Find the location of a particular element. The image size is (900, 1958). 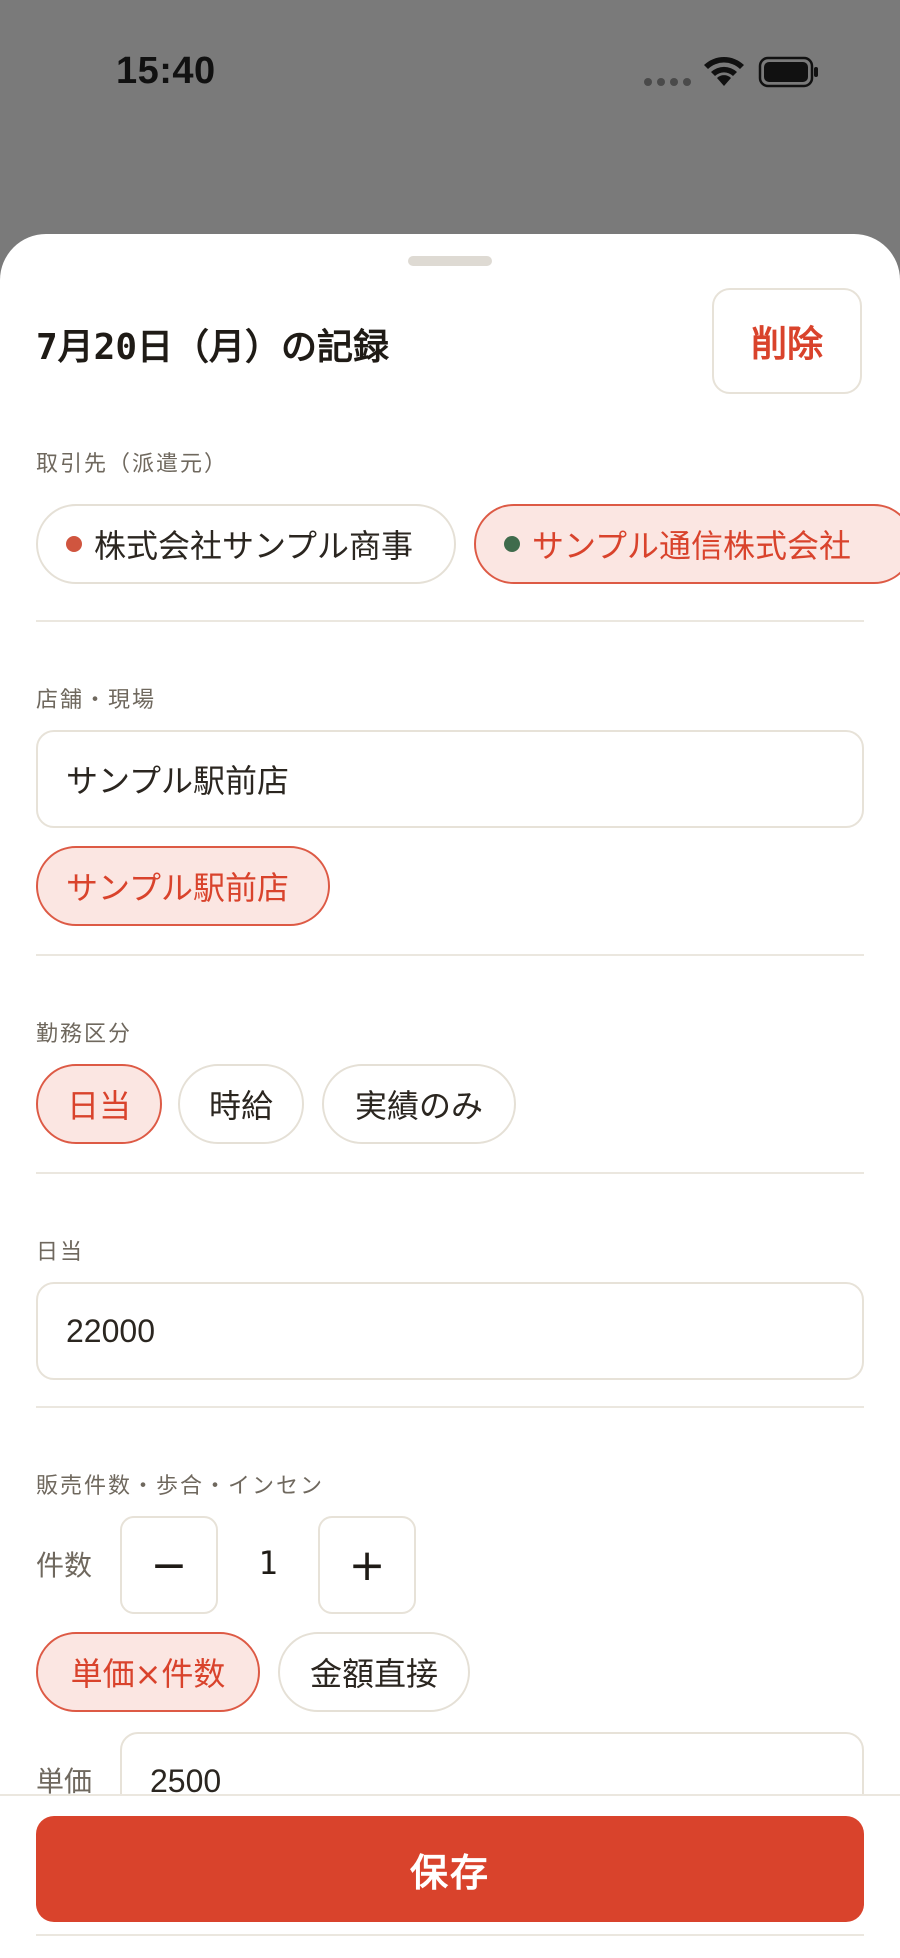

work-type-label: 実績のみ is located at coordinates (418, 1106).